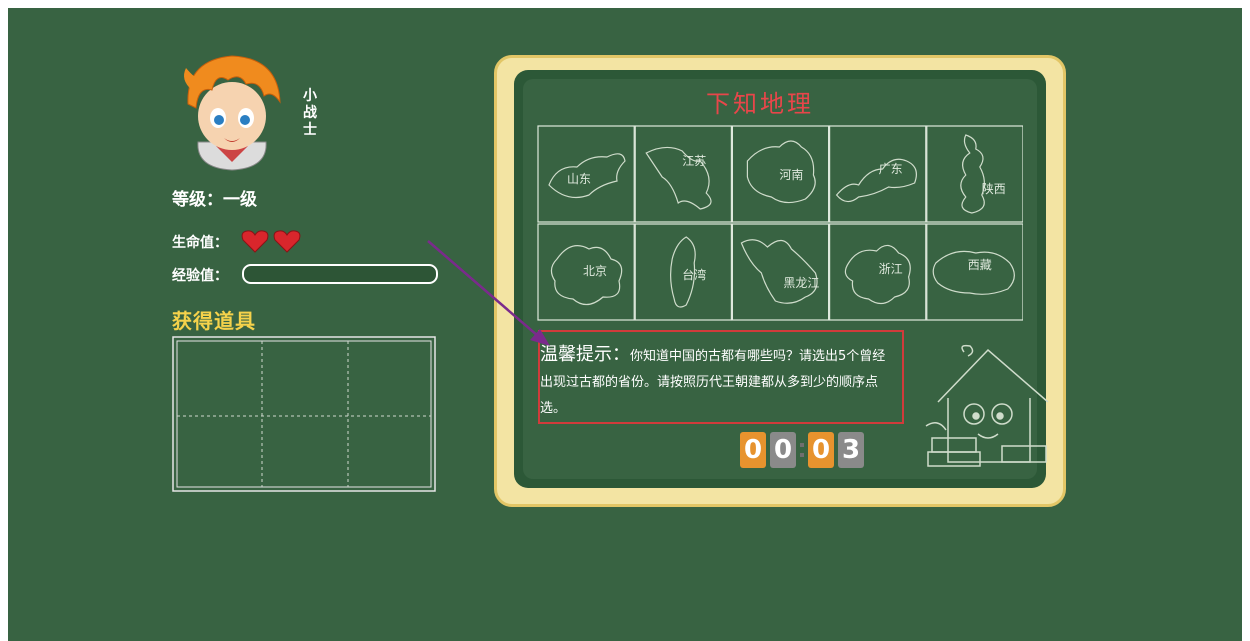 The width and height of the screenshot is (1250, 641). Describe the element at coordinates (878, 272) in the screenshot. I see `province-card: 浙江` at that location.